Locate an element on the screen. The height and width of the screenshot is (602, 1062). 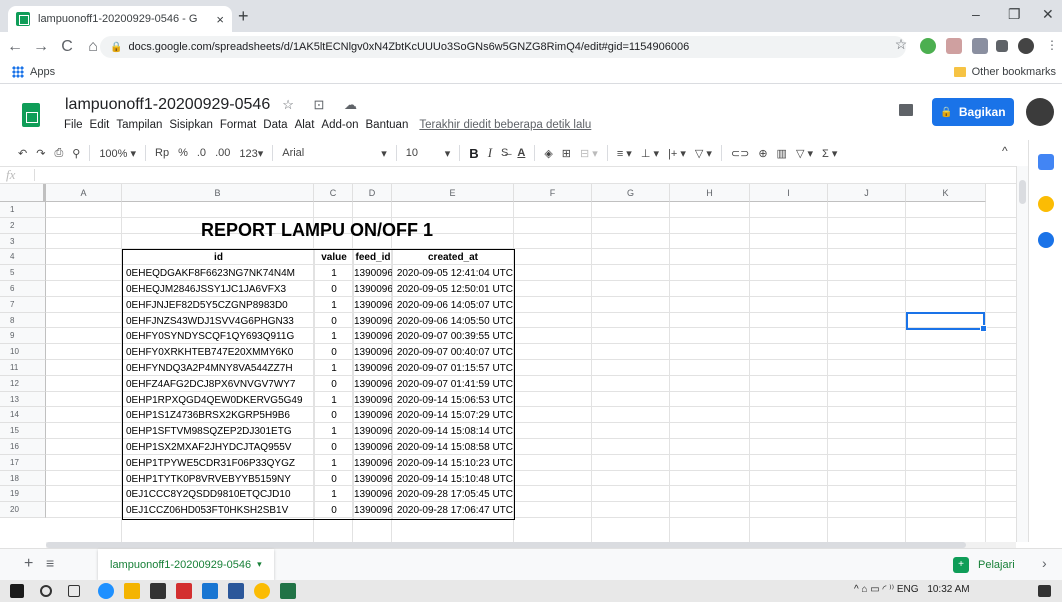
search-icon is located at coordinates (46, 591).